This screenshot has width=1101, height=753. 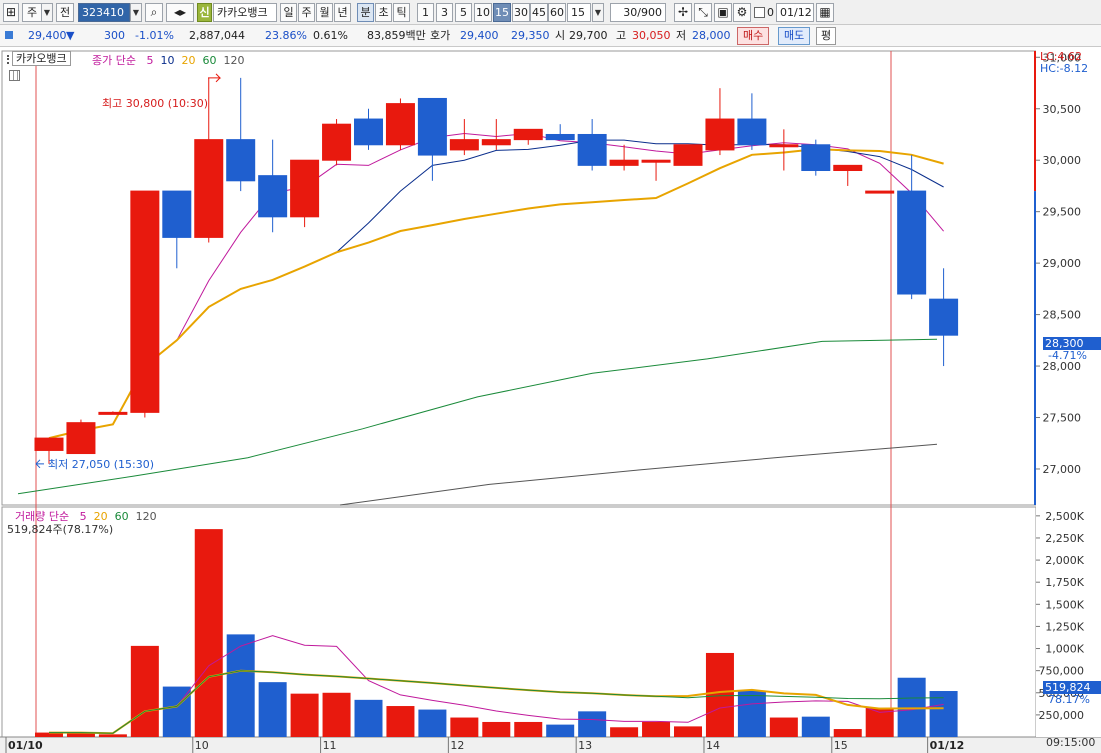 What do you see at coordinates (306, 12) in the screenshot?
I see `period-button-1: 주` at bounding box center [306, 12].